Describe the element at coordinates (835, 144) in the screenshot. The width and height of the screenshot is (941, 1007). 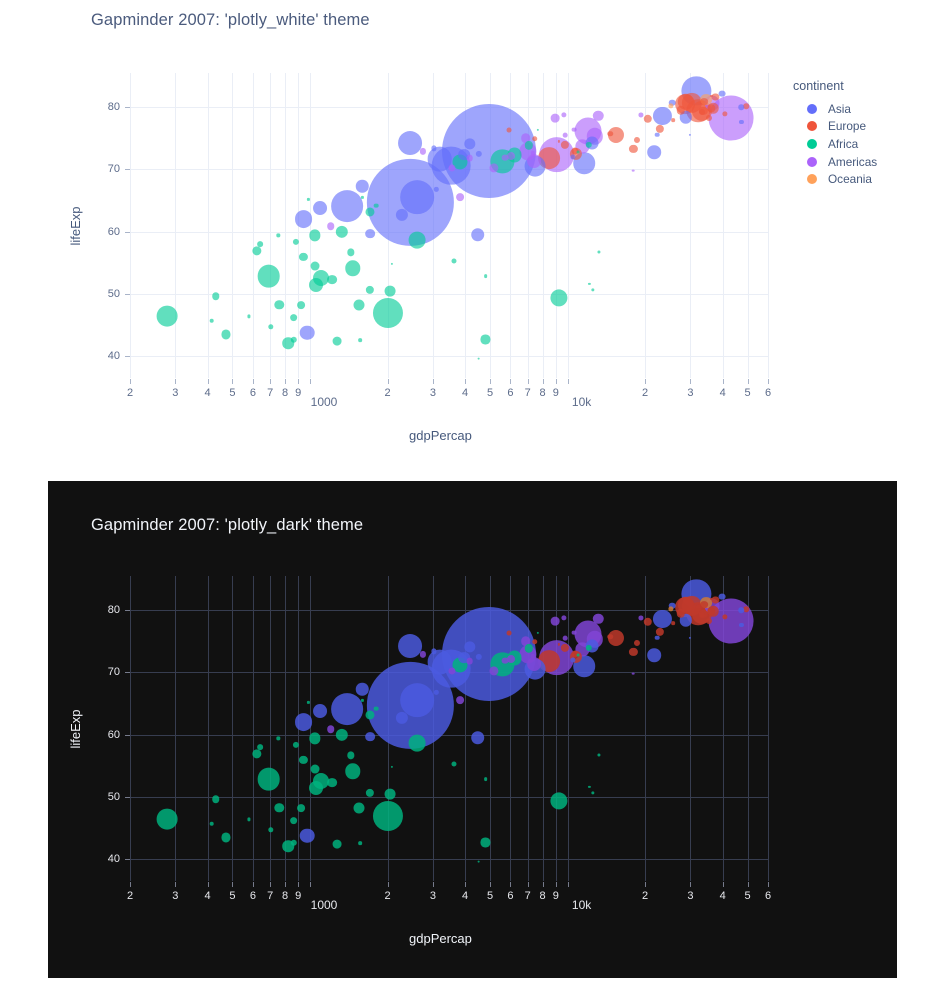
I see `legend-item-africa: Africa` at that location.